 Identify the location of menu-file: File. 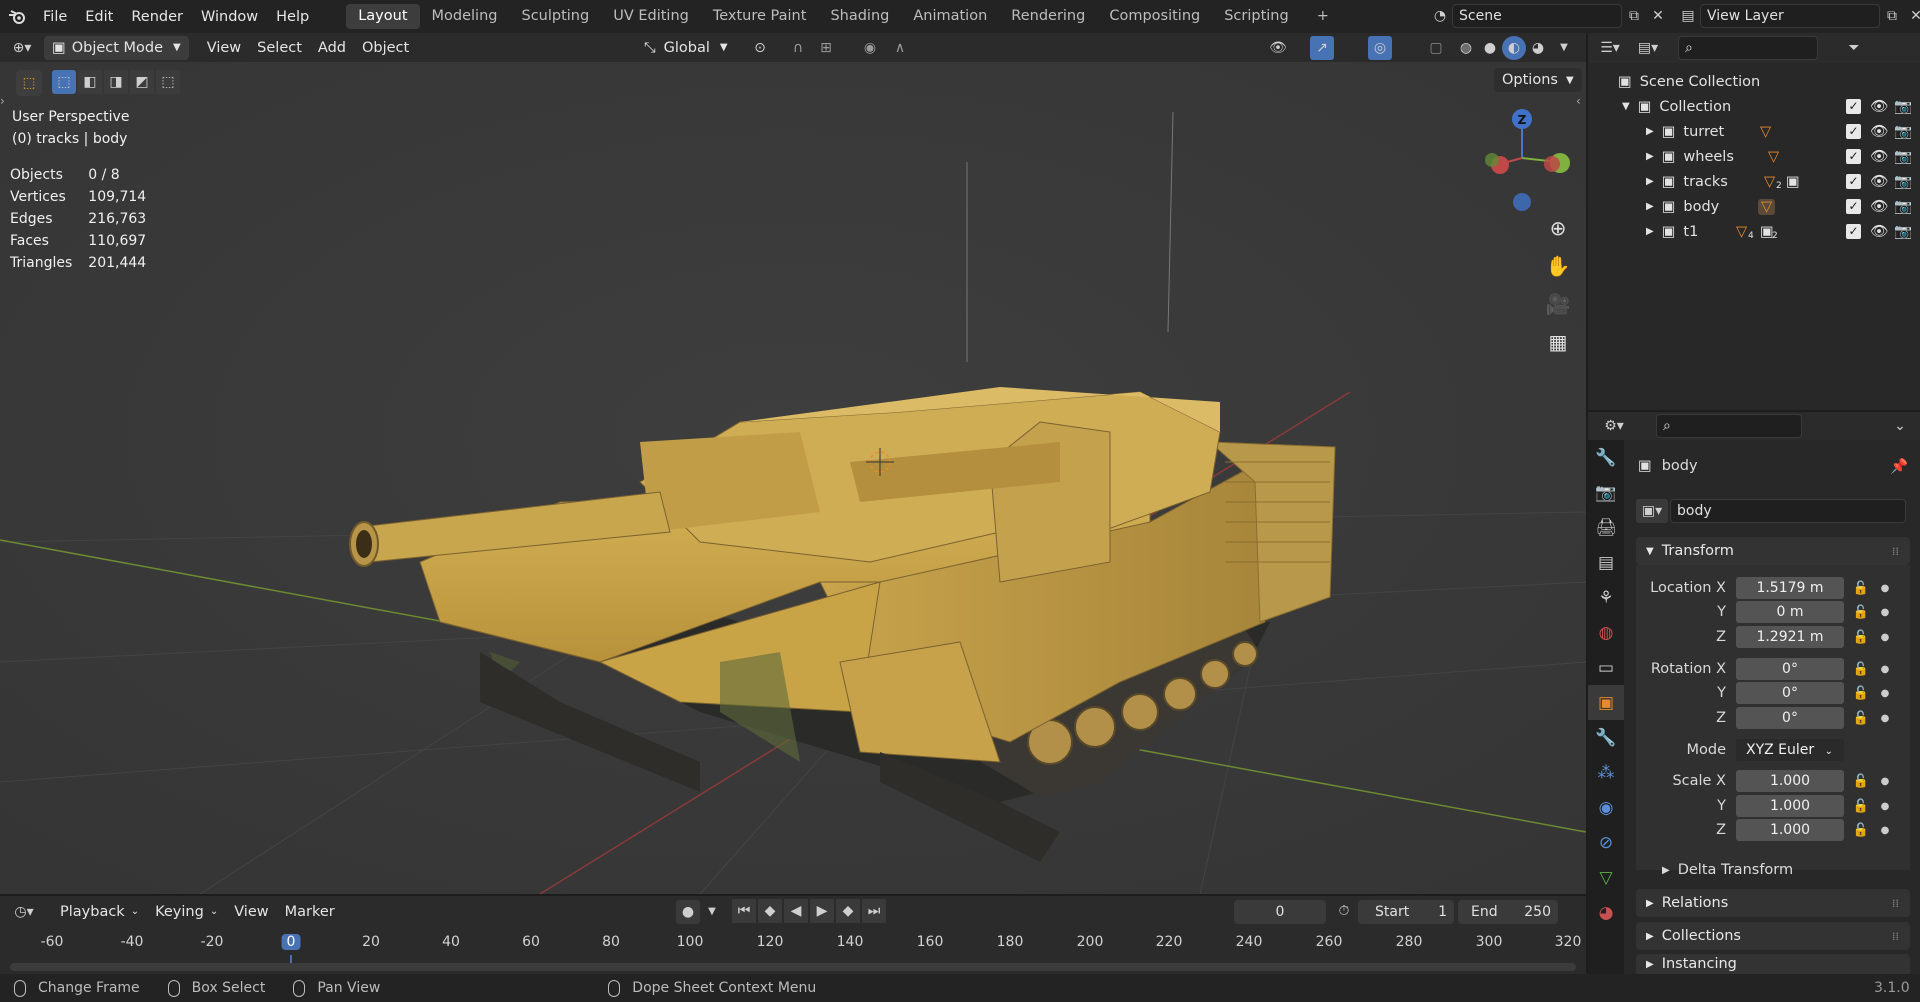
(55, 17).